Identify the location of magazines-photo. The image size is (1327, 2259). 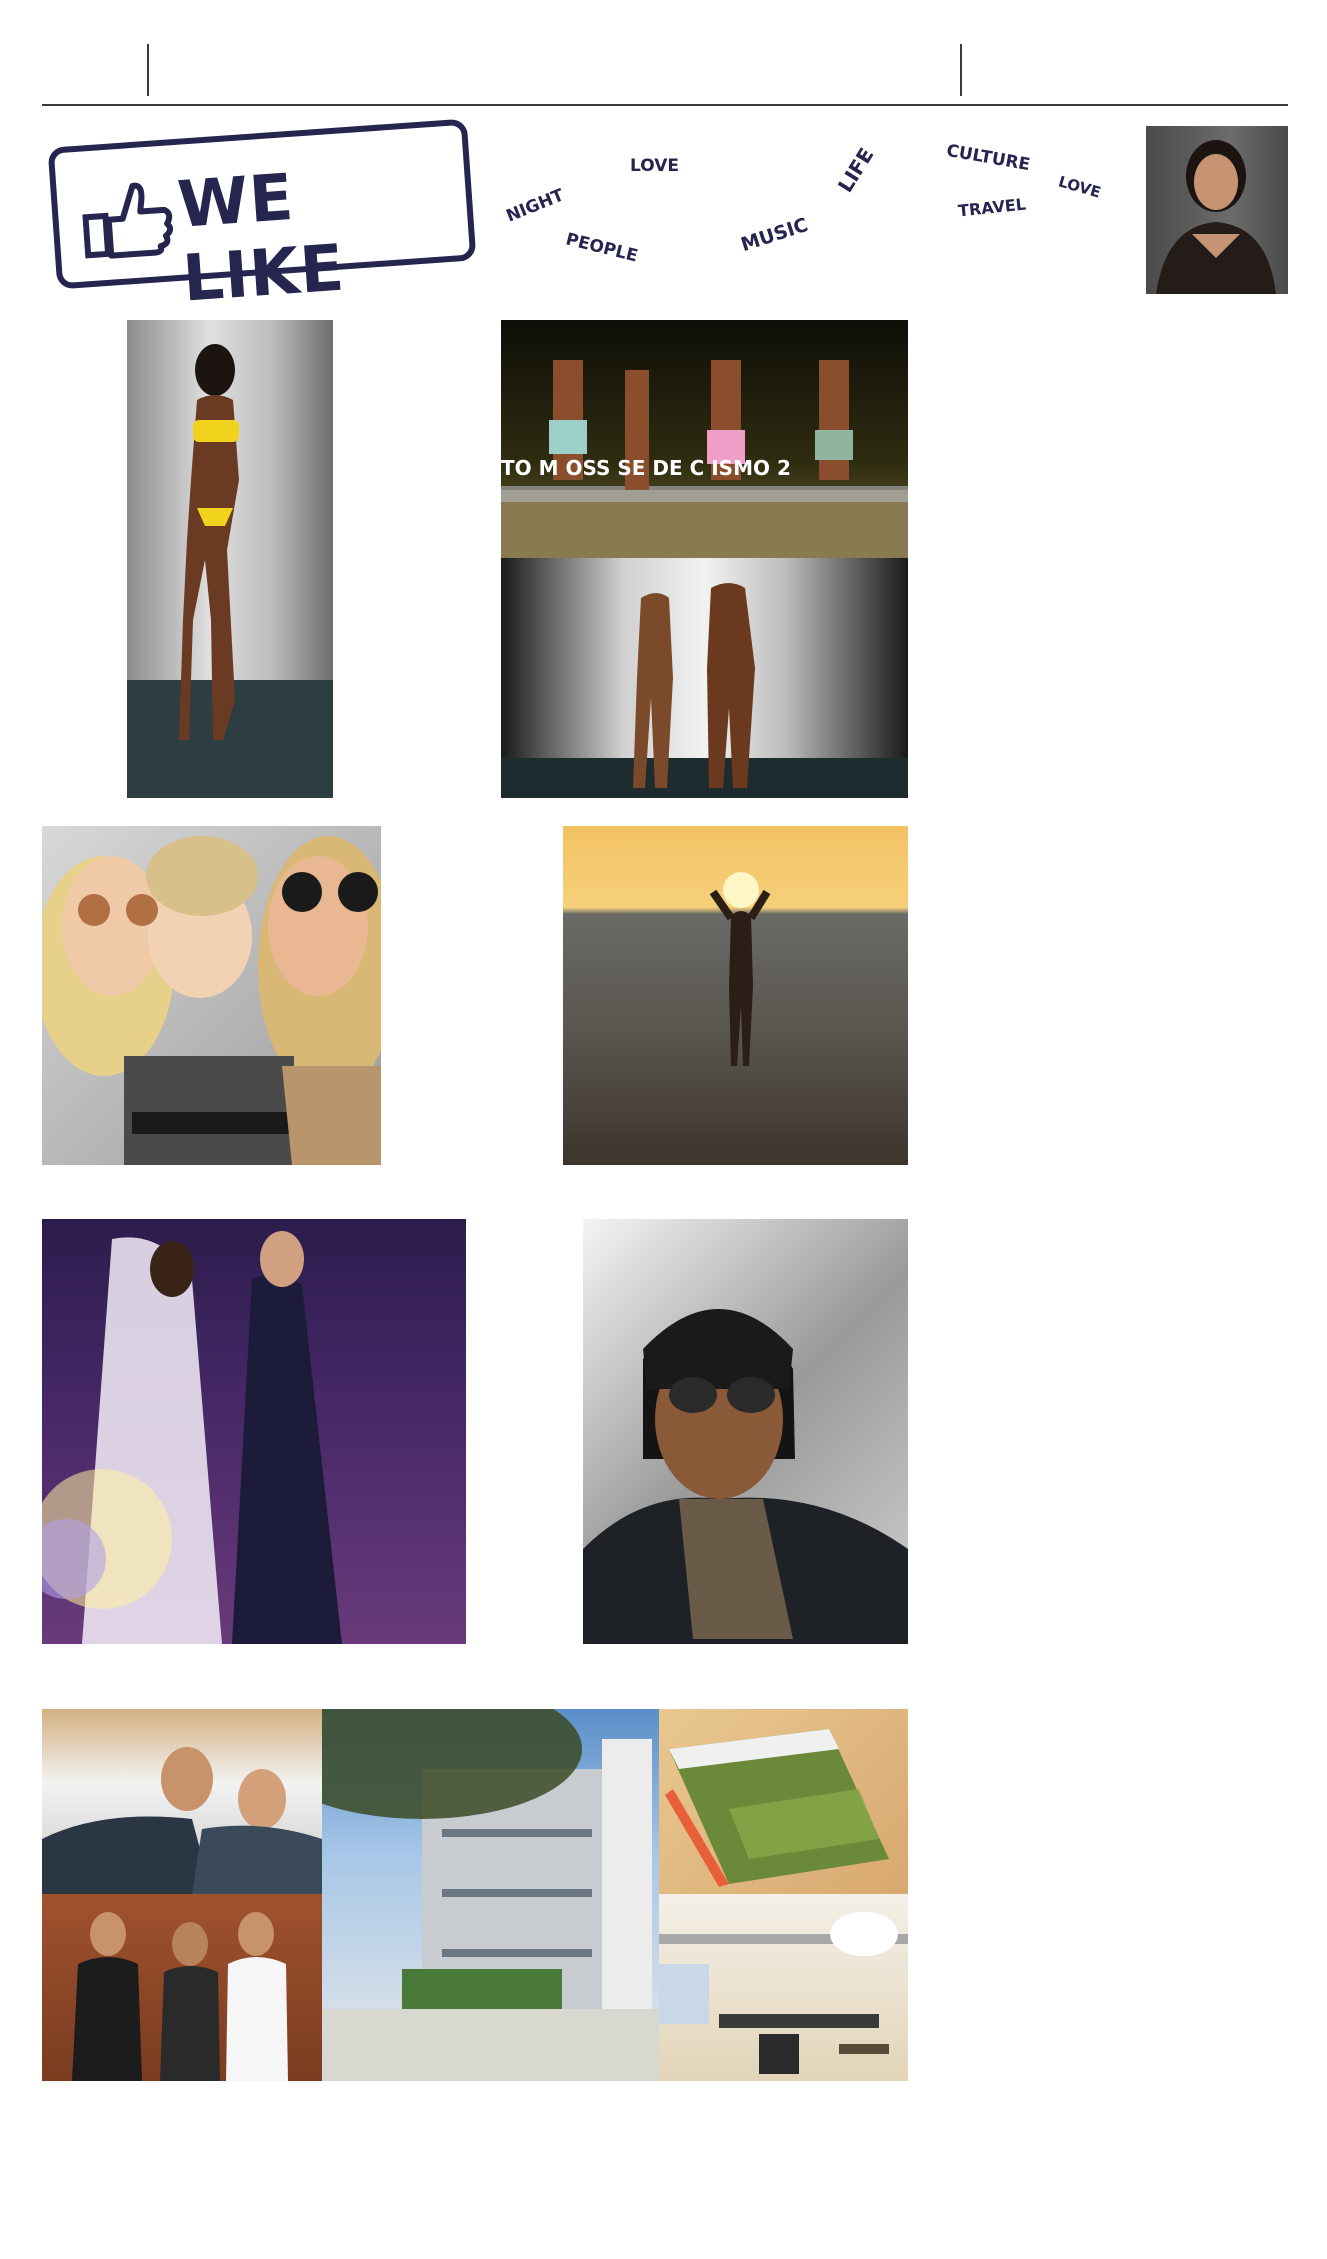
(783, 1801).